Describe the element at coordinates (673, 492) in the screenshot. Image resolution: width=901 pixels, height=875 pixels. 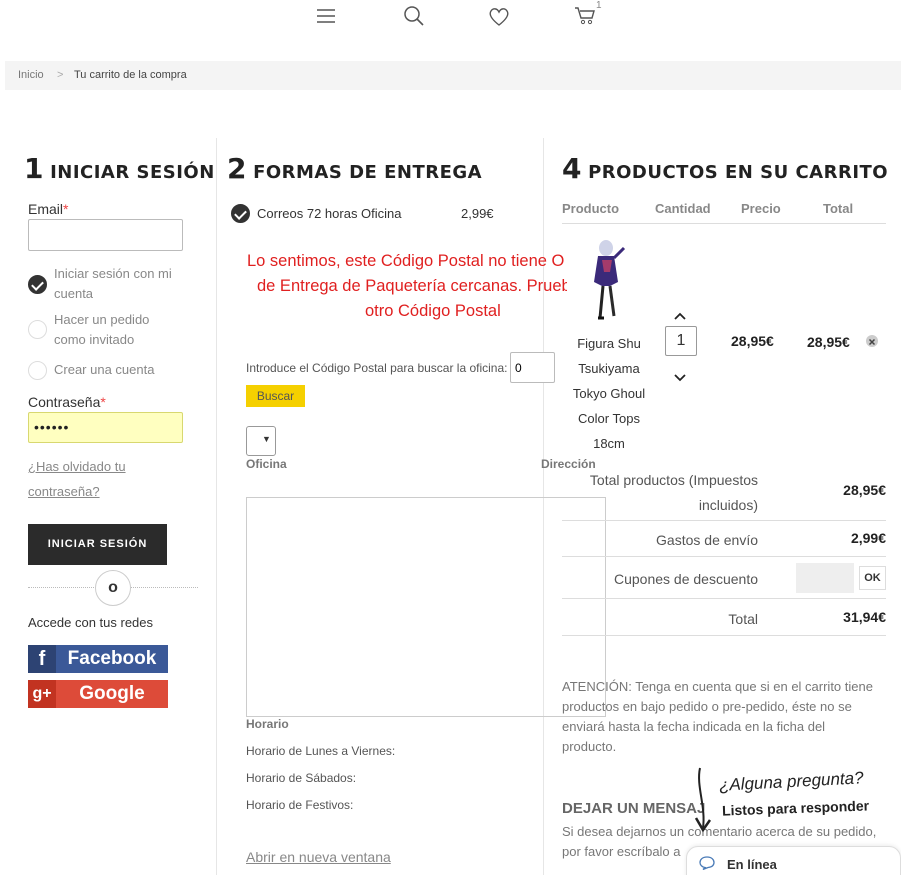
I see `subtotal-label: Total productos (Impuestos incluidos)` at that location.